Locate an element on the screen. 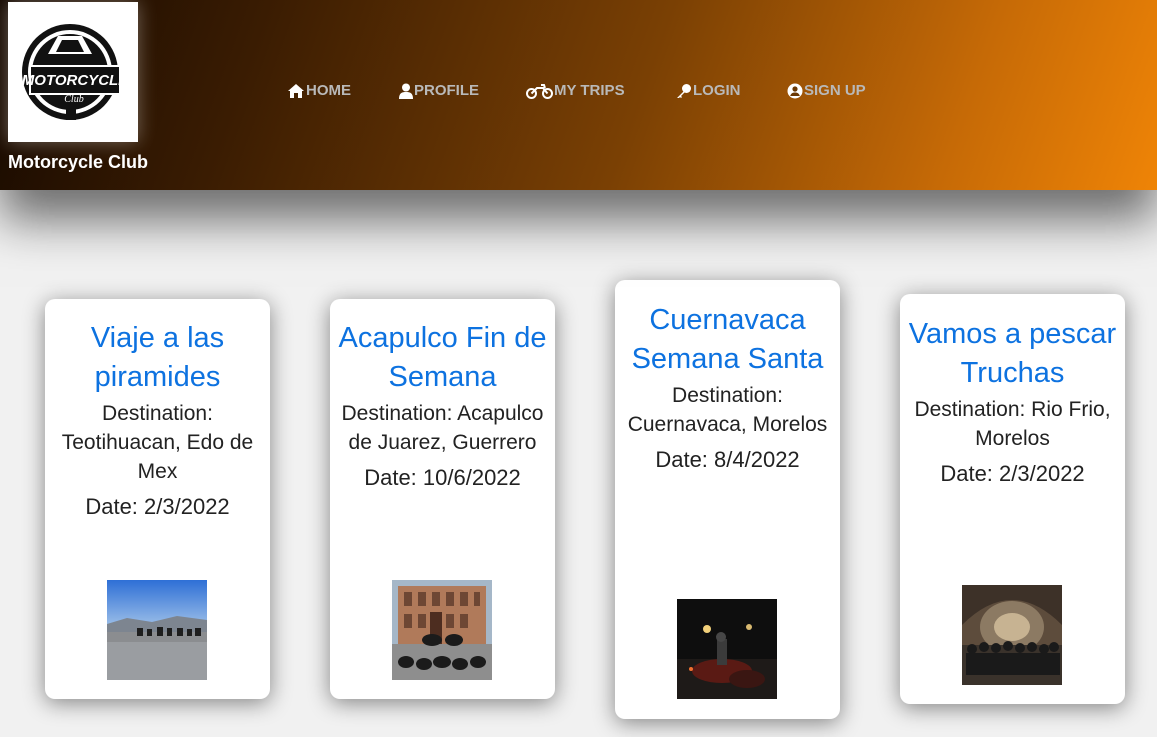 This screenshot has width=1157, height=737. trip-title: Cuernavaca Semana Santa is located at coordinates (727, 340).